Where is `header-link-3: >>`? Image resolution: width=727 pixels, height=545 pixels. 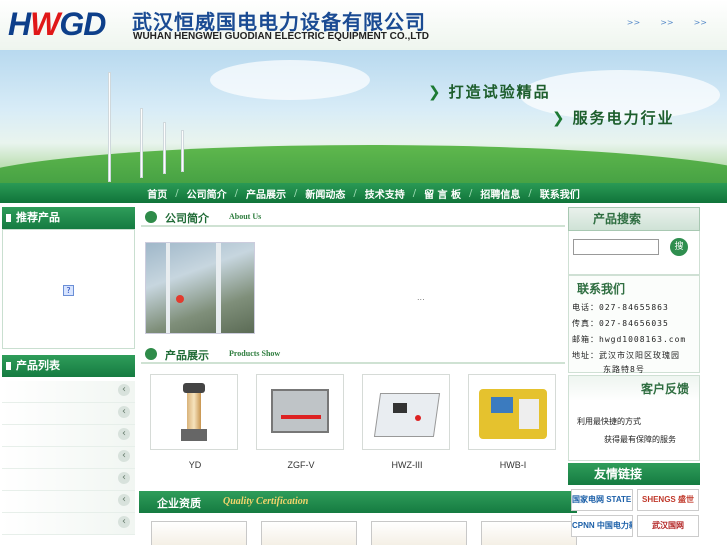
header-link-3: >> is located at coordinates (700, 22).